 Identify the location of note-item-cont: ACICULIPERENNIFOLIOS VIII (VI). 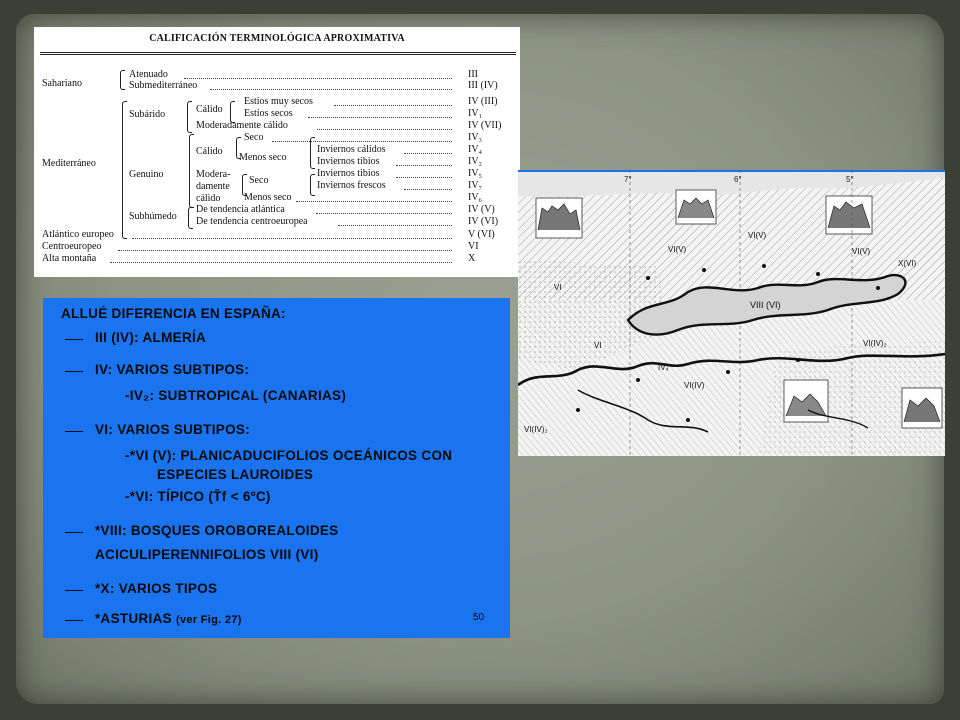
(207, 554).